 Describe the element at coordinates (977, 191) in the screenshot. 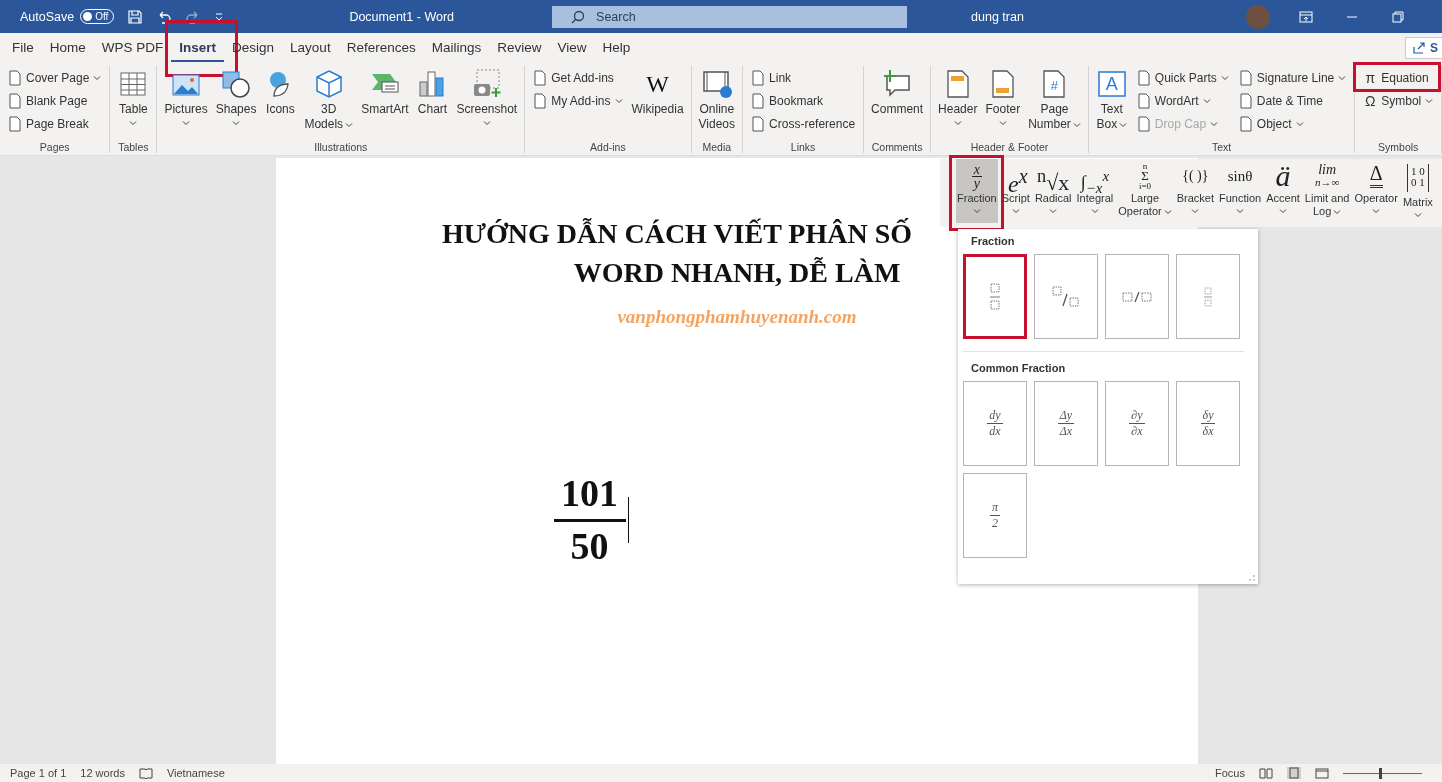

I see `equation-structure-button: x y Fraction` at that location.